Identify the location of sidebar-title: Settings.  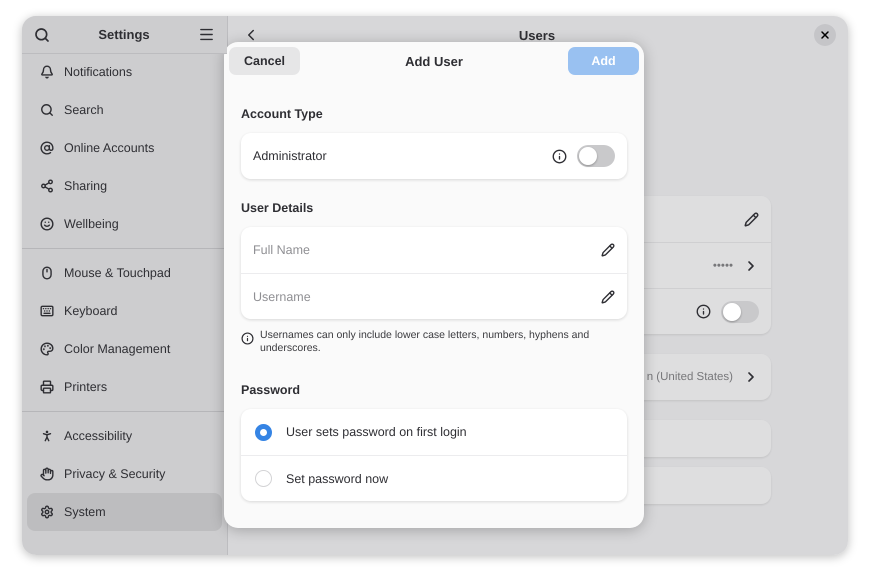
(124, 34).